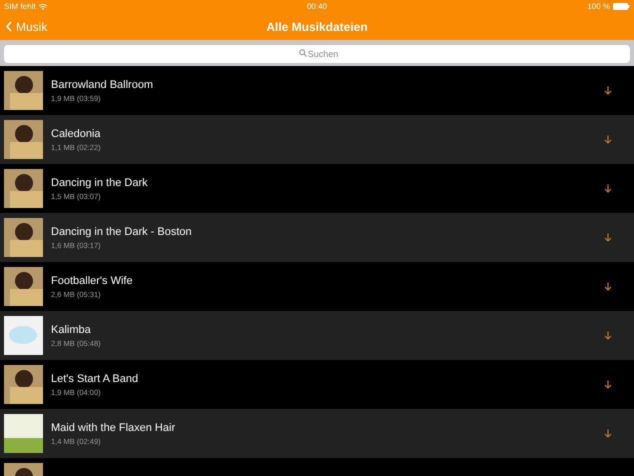  I want to click on song-title: Let's Start A Band, so click(95, 378).